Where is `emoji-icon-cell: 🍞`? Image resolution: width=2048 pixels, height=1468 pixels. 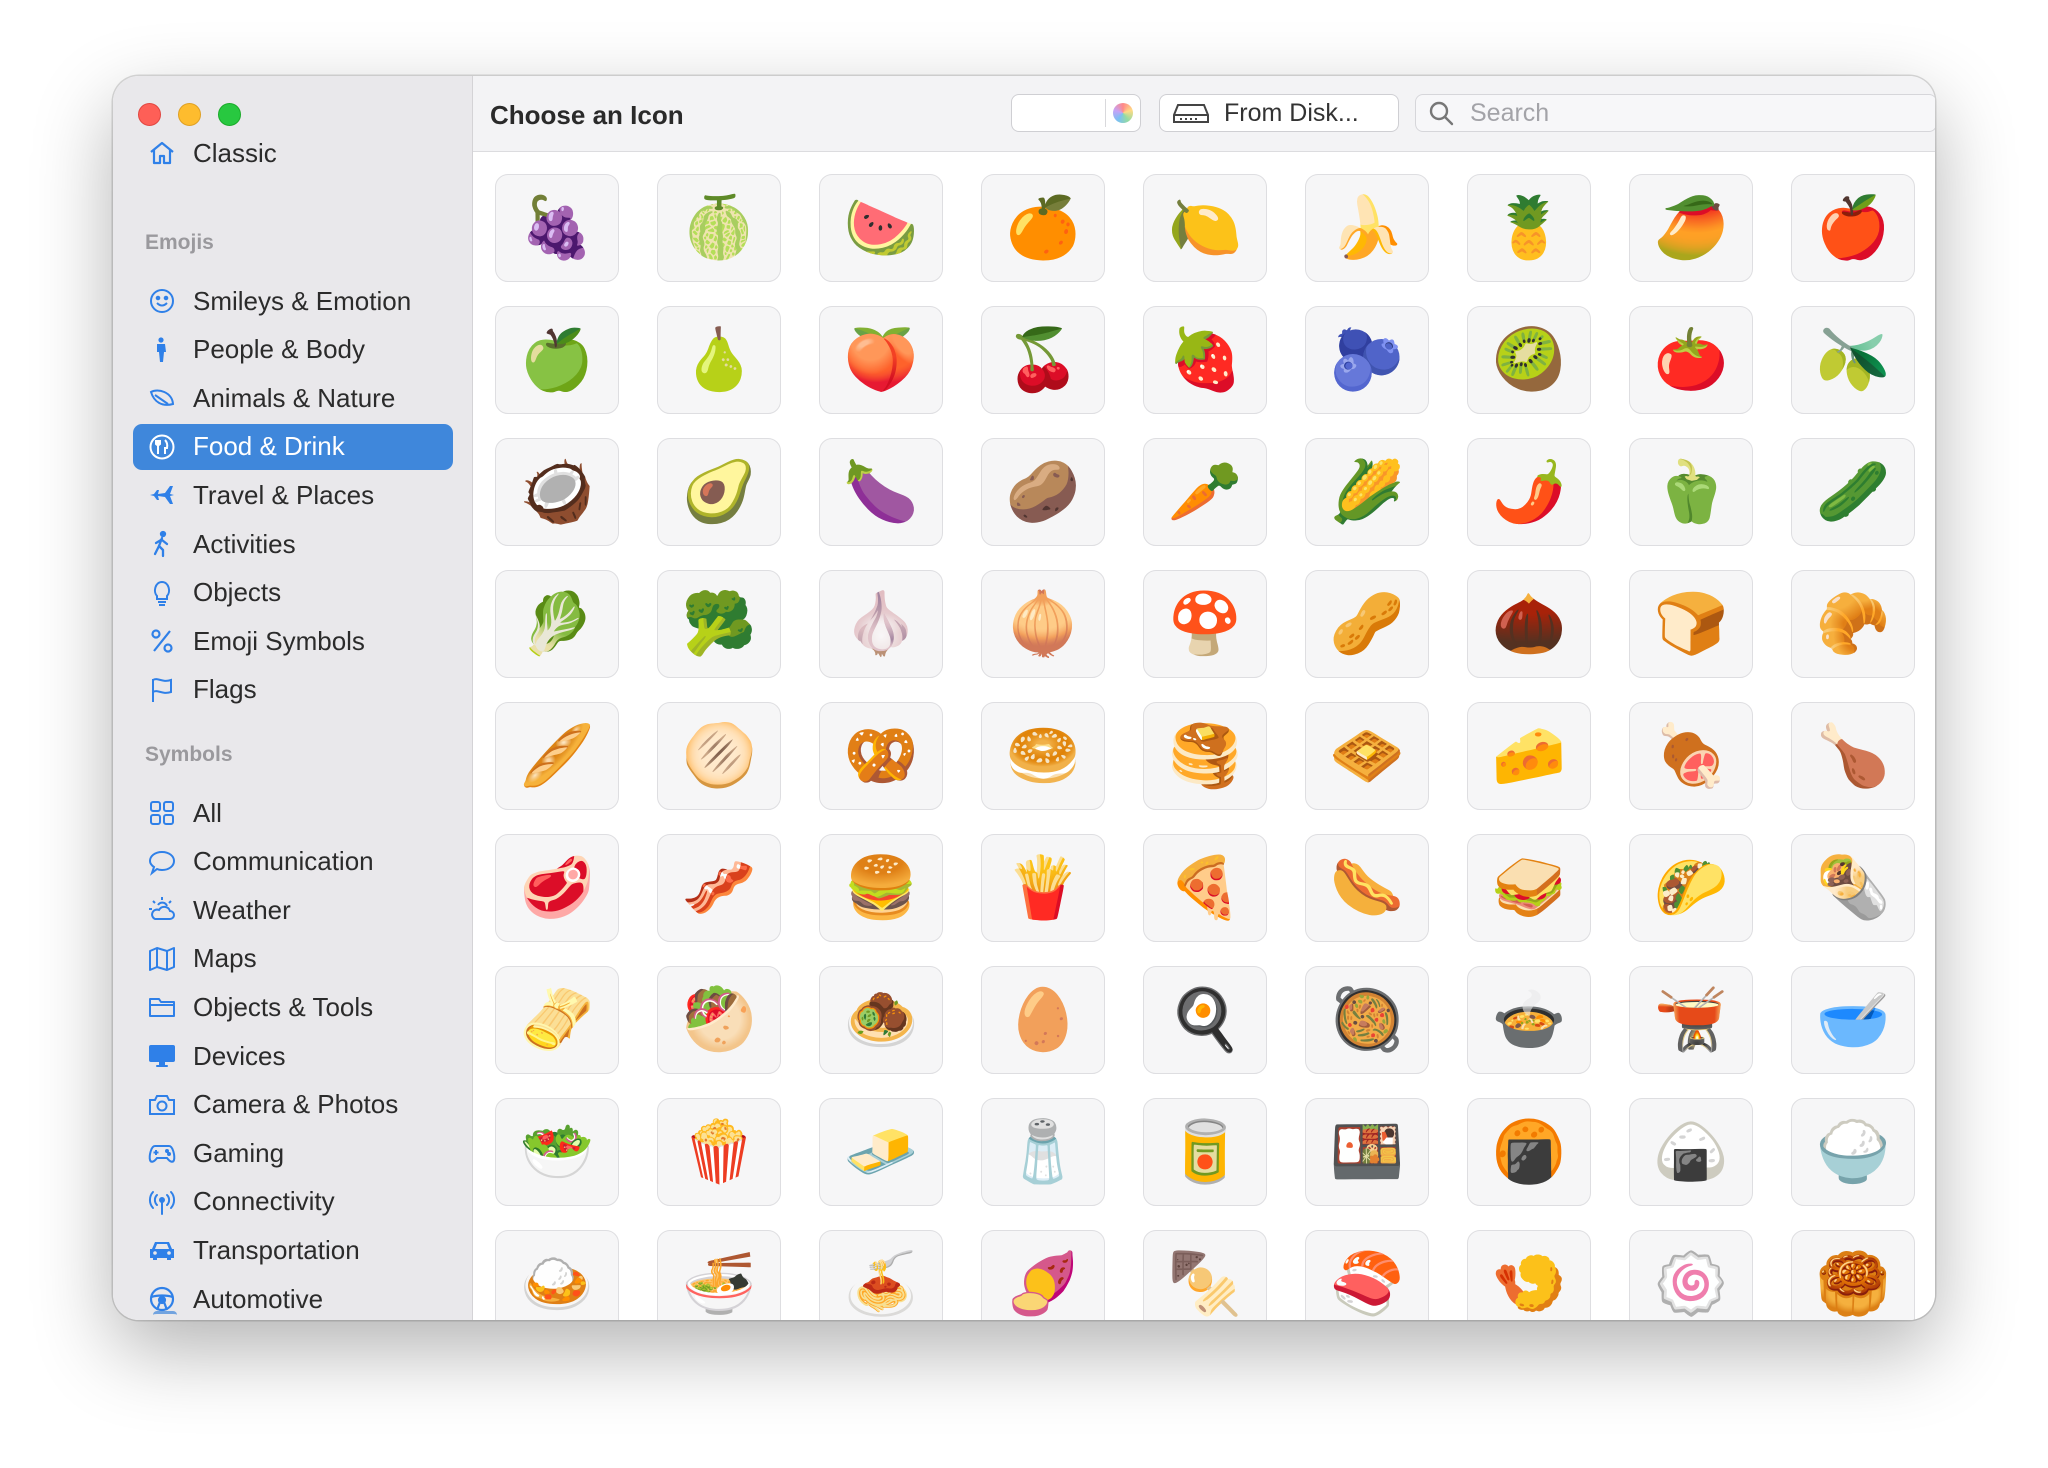
emoji-icon-cell: 🍞 is located at coordinates (1691, 624).